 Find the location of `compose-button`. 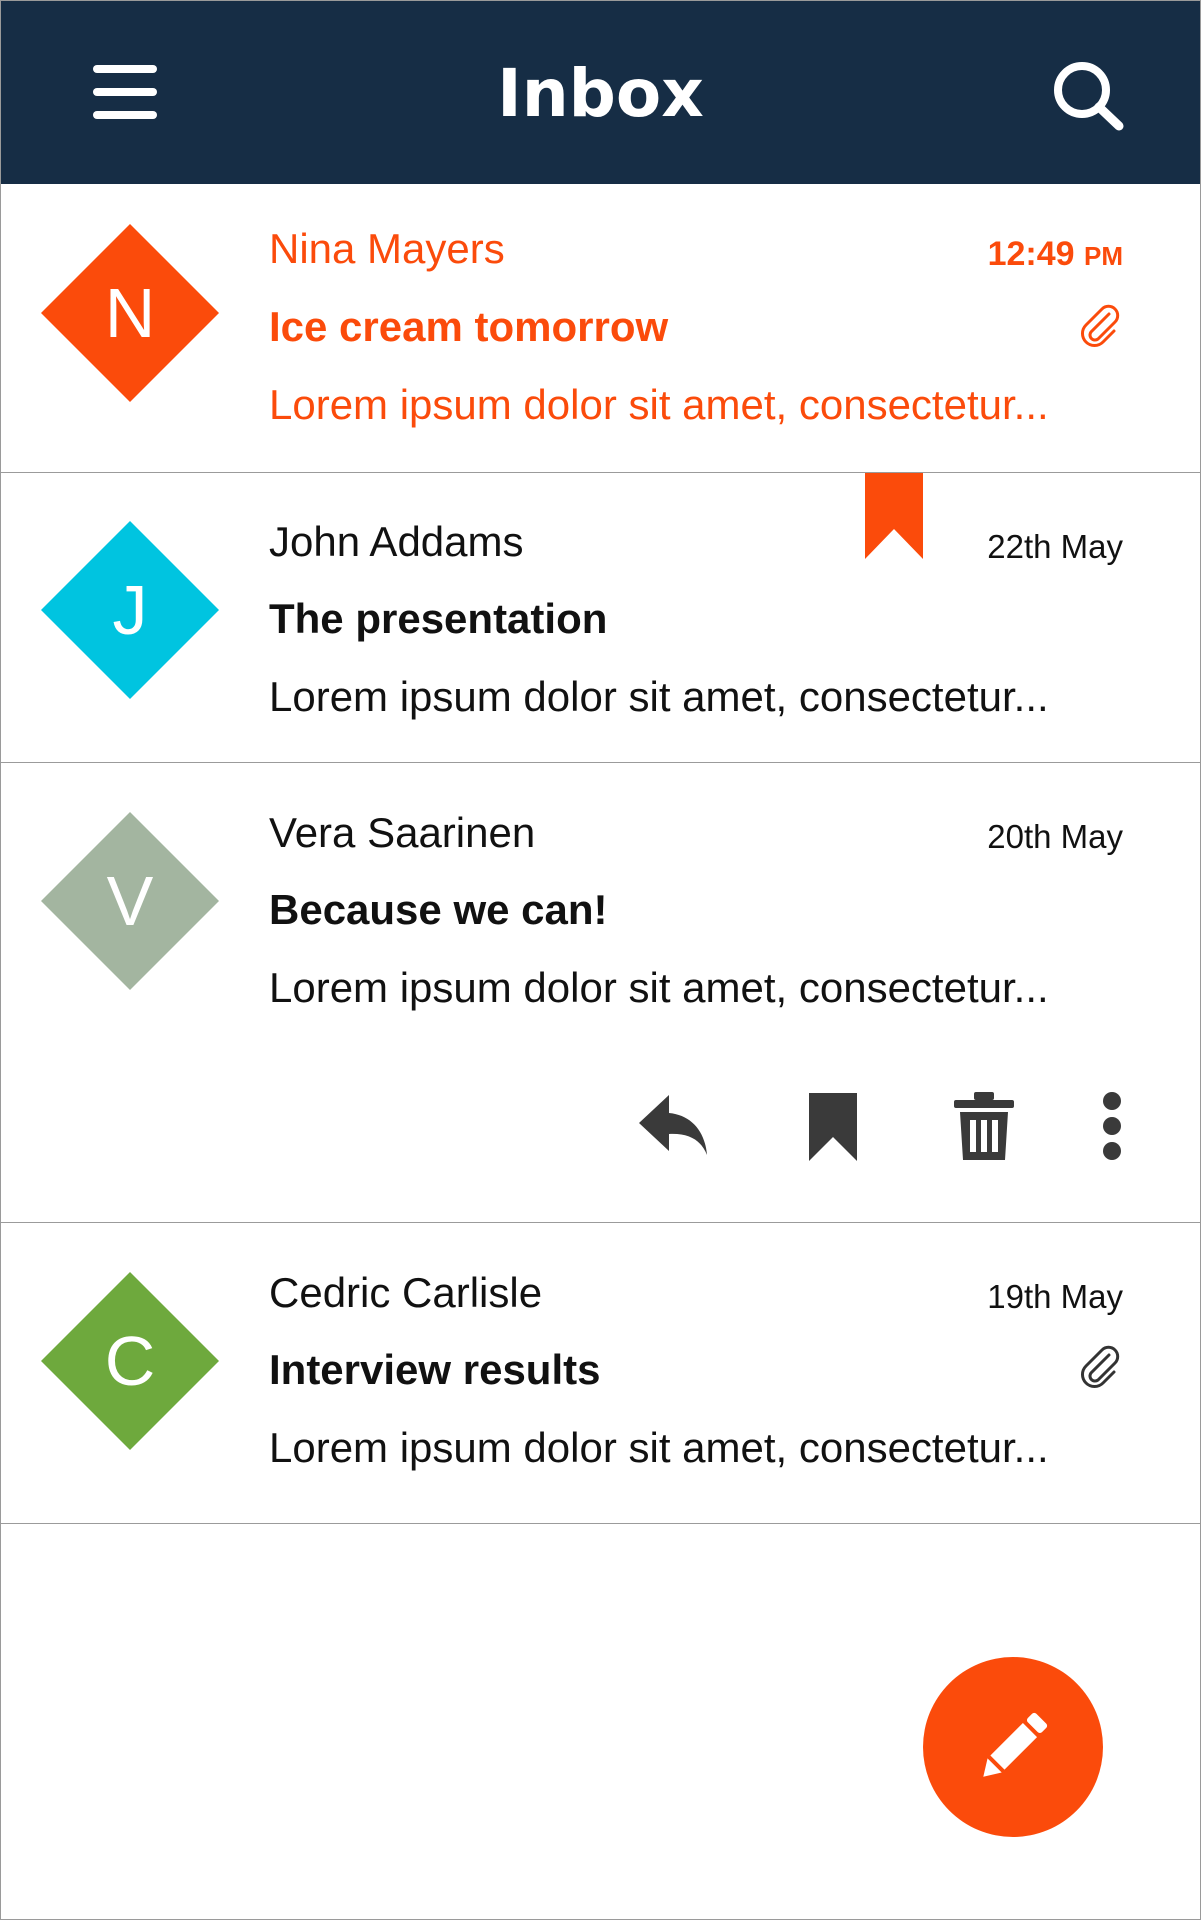

compose-button is located at coordinates (1013, 1747).